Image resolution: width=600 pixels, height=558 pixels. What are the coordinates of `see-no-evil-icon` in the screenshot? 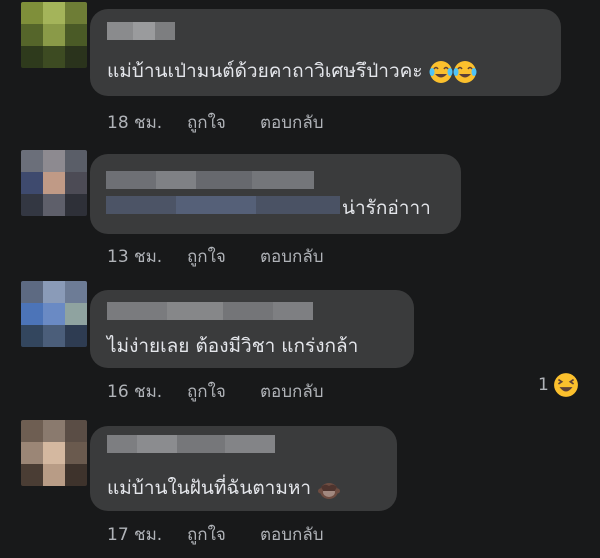 It's located at (329, 490).